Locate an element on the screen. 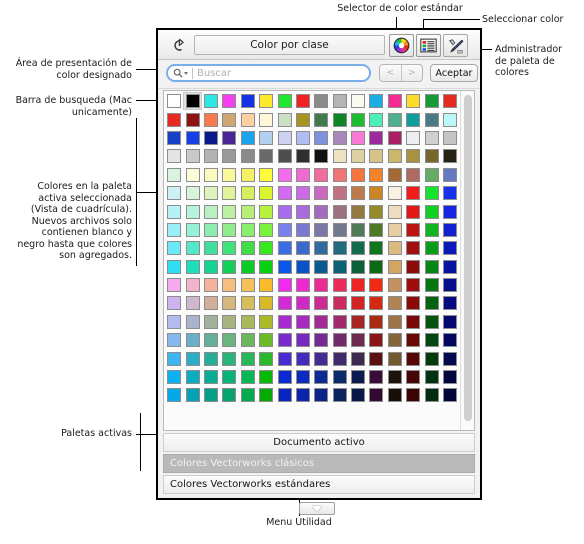 The width and height of the screenshot is (584, 544). color-grid-scrollbar is located at coordinates (467, 260).